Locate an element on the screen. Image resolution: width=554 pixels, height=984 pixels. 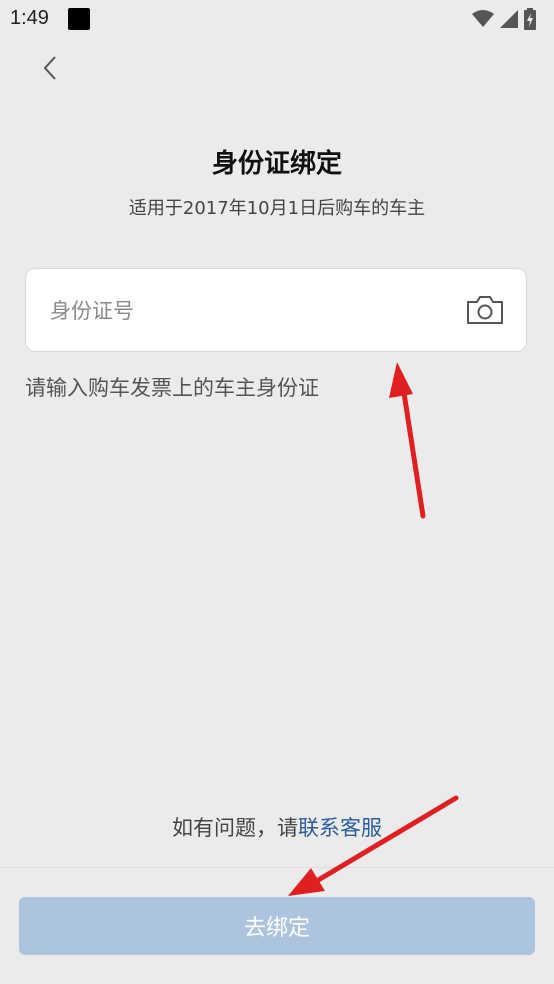
status-bar: 1:49 is located at coordinates (277, 20).